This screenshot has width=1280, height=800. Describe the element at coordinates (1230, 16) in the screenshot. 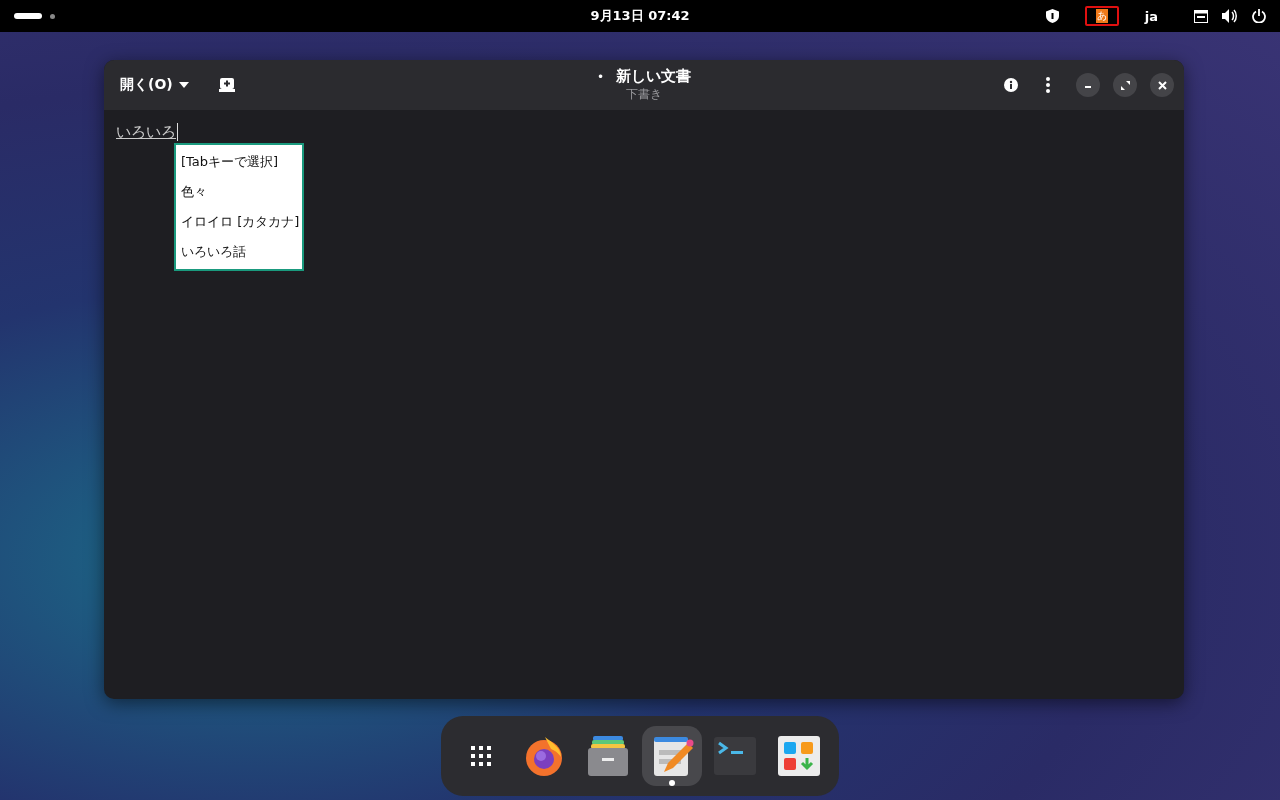

I see `volume-icon` at that location.